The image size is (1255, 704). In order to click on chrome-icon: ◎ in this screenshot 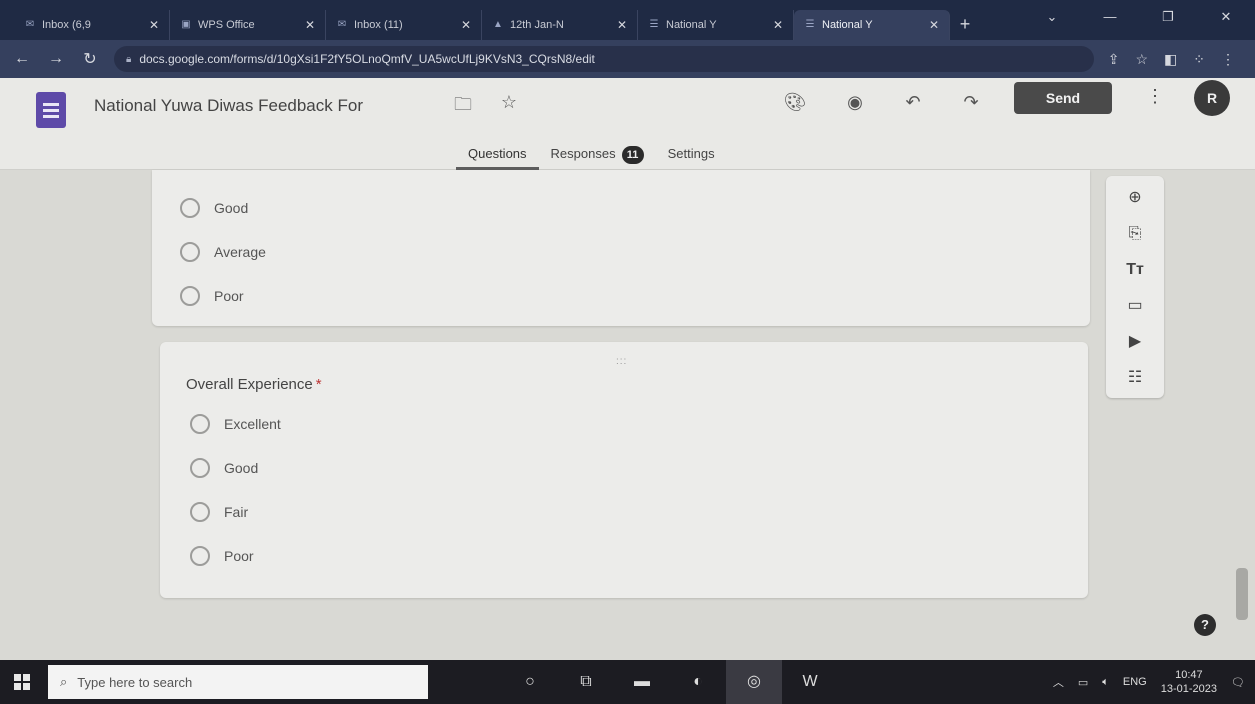, I will do `click(754, 682)`.